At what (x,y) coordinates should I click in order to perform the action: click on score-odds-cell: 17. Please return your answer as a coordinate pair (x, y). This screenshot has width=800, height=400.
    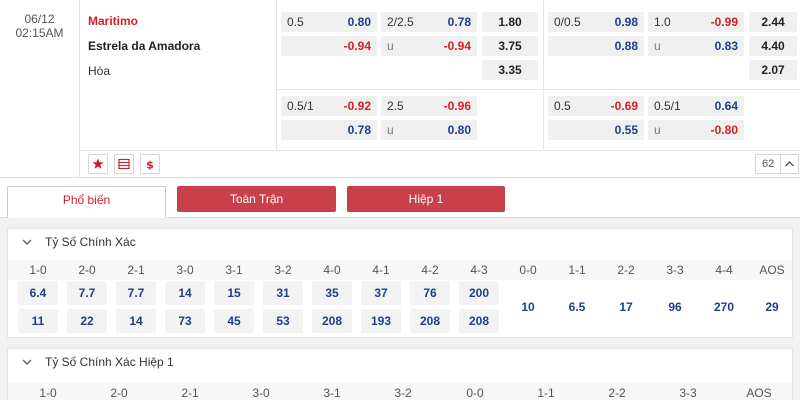
    Looking at the image, I should click on (626, 307).